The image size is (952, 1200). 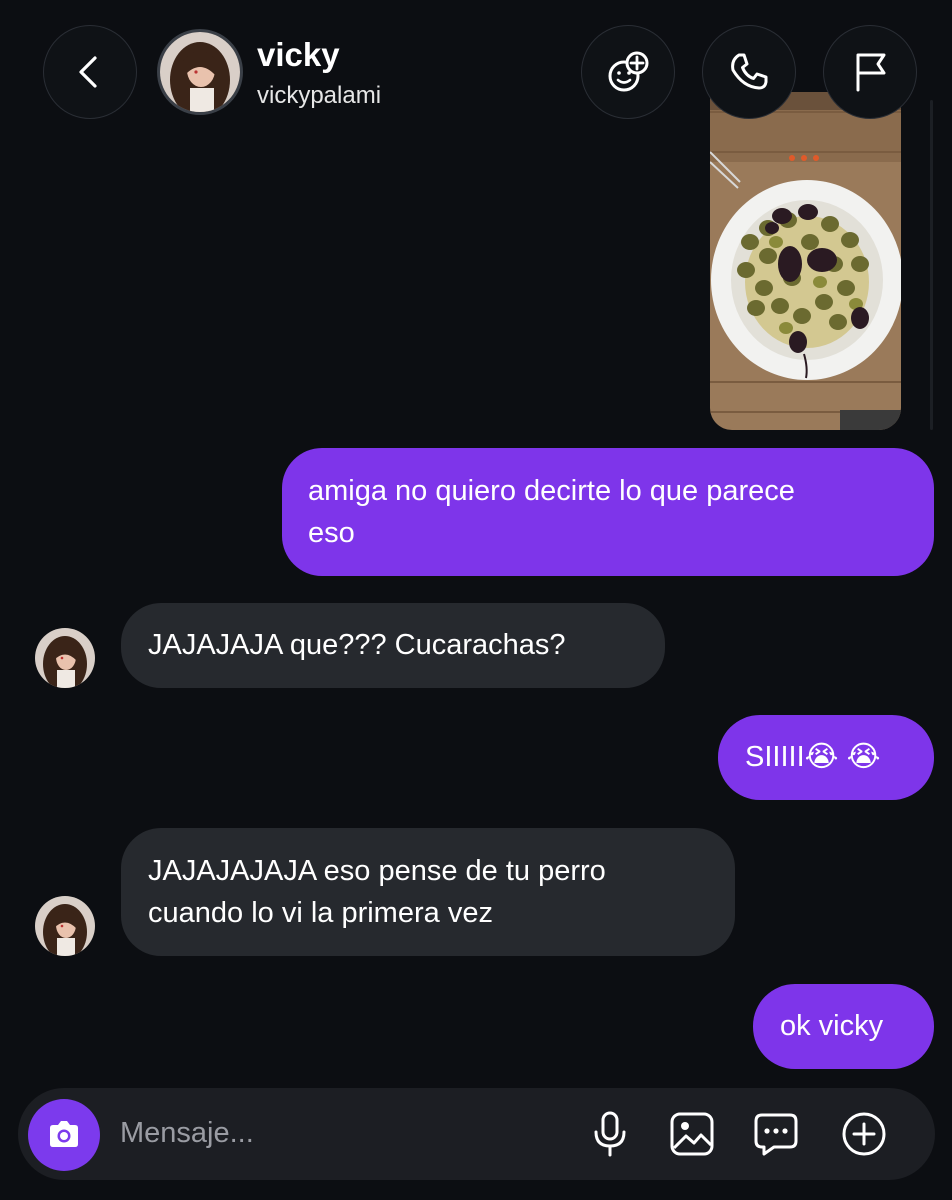 I want to click on gallery-icon, so click(x=692, y=1134).